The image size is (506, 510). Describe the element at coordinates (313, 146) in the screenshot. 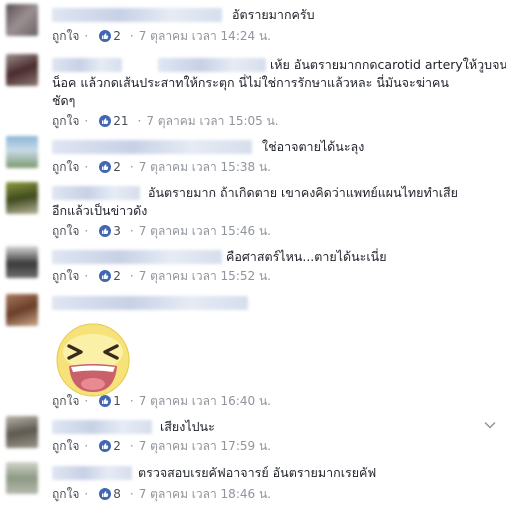

I see `comment-text: ใช่อาจตายได้นะลุง` at that location.